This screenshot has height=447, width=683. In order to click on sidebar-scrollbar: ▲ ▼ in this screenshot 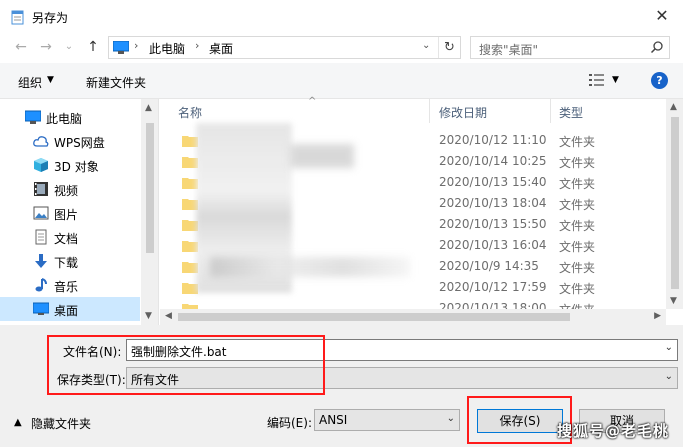, I will do `click(149, 212)`.